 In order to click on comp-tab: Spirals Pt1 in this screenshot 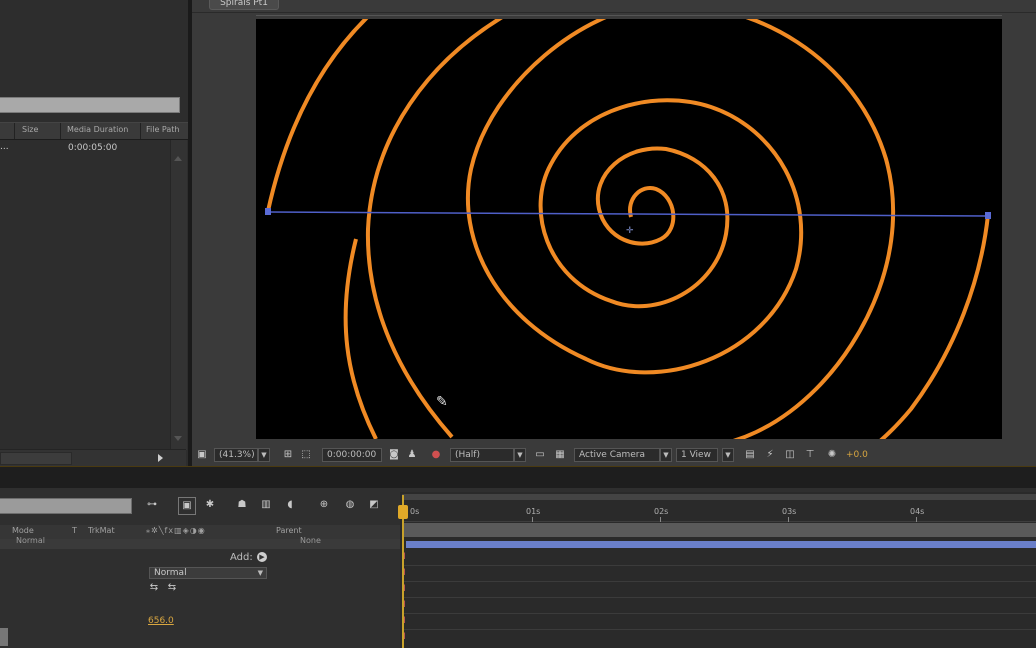, I will do `click(244, 5)`.